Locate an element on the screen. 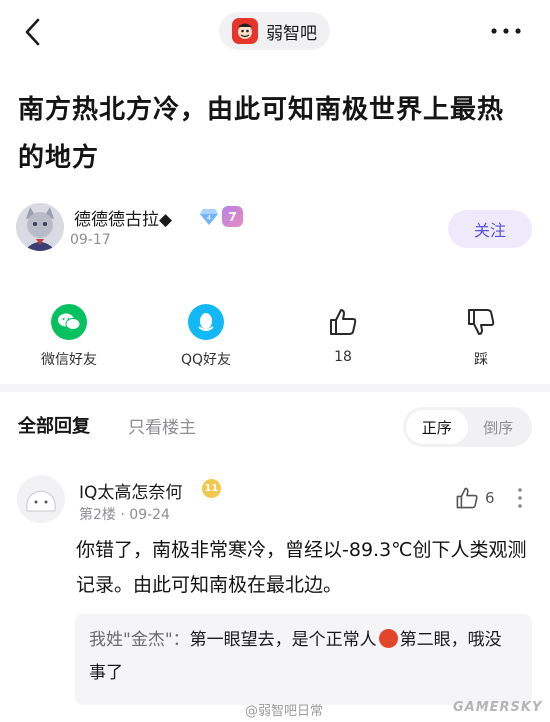 This screenshot has height=722, width=550. section-divider is located at coordinates (275, 388).